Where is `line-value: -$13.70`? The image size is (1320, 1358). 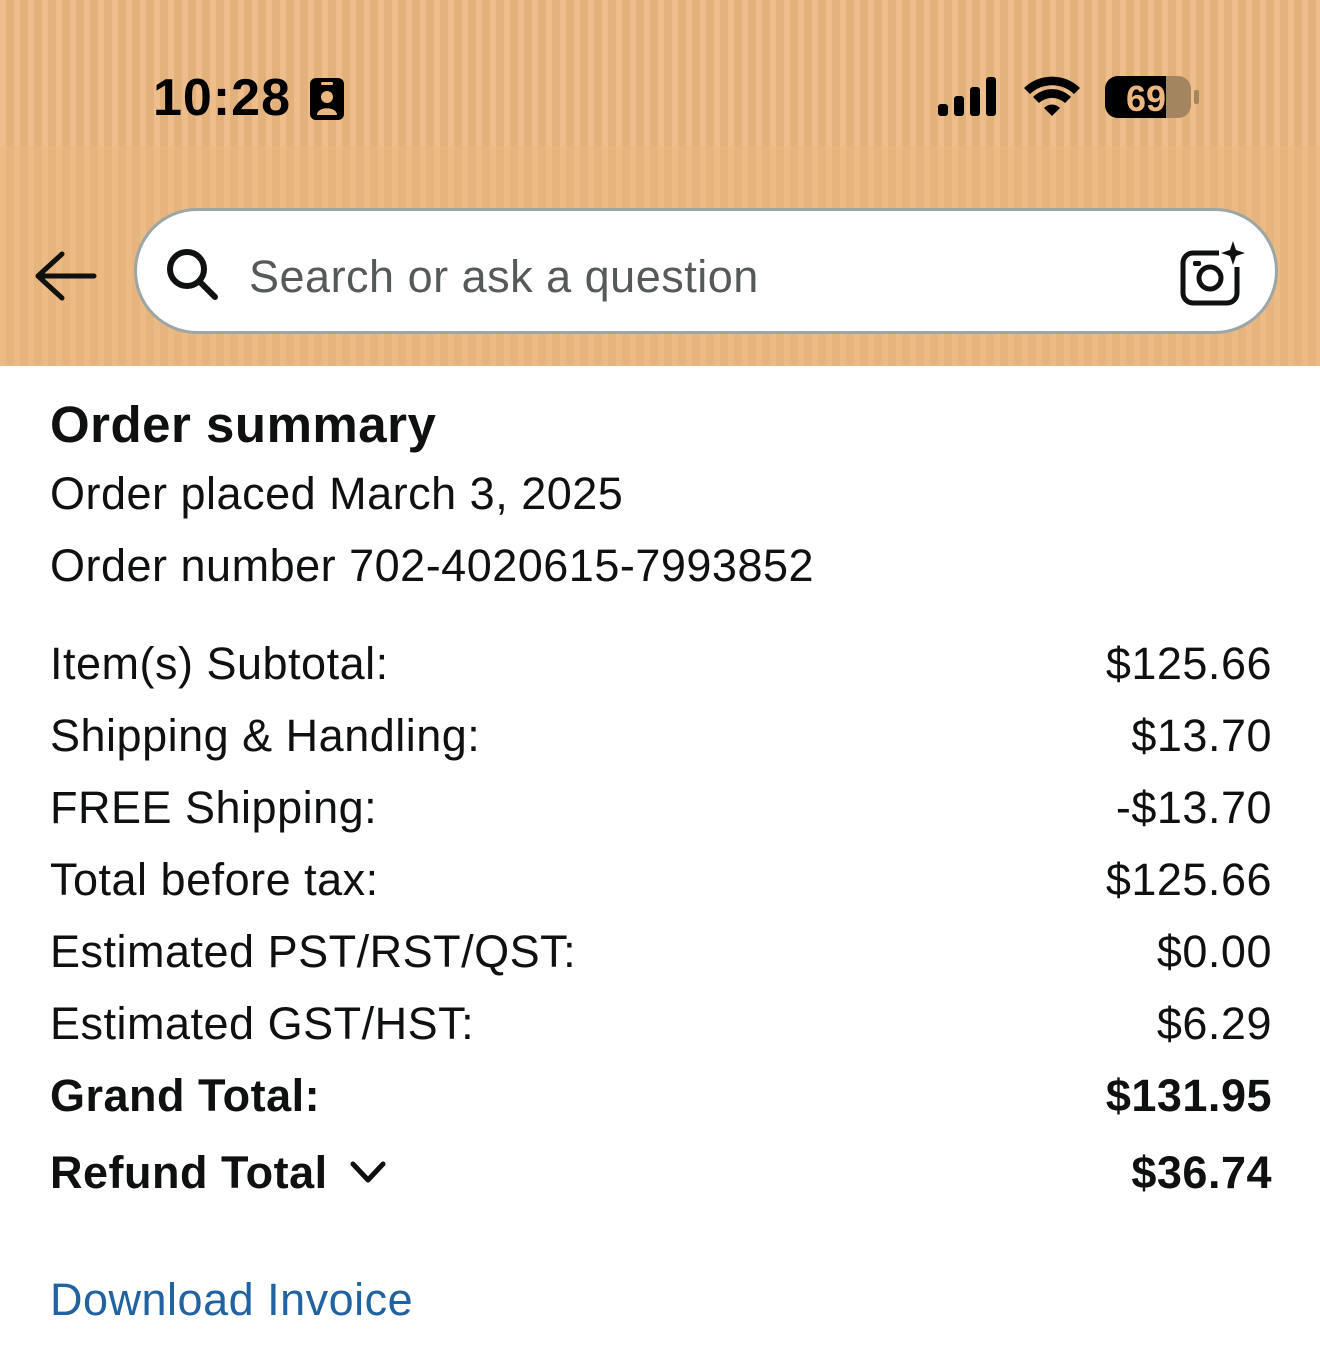
line-value: -$13.70 is located at coordinates (1193, 807).